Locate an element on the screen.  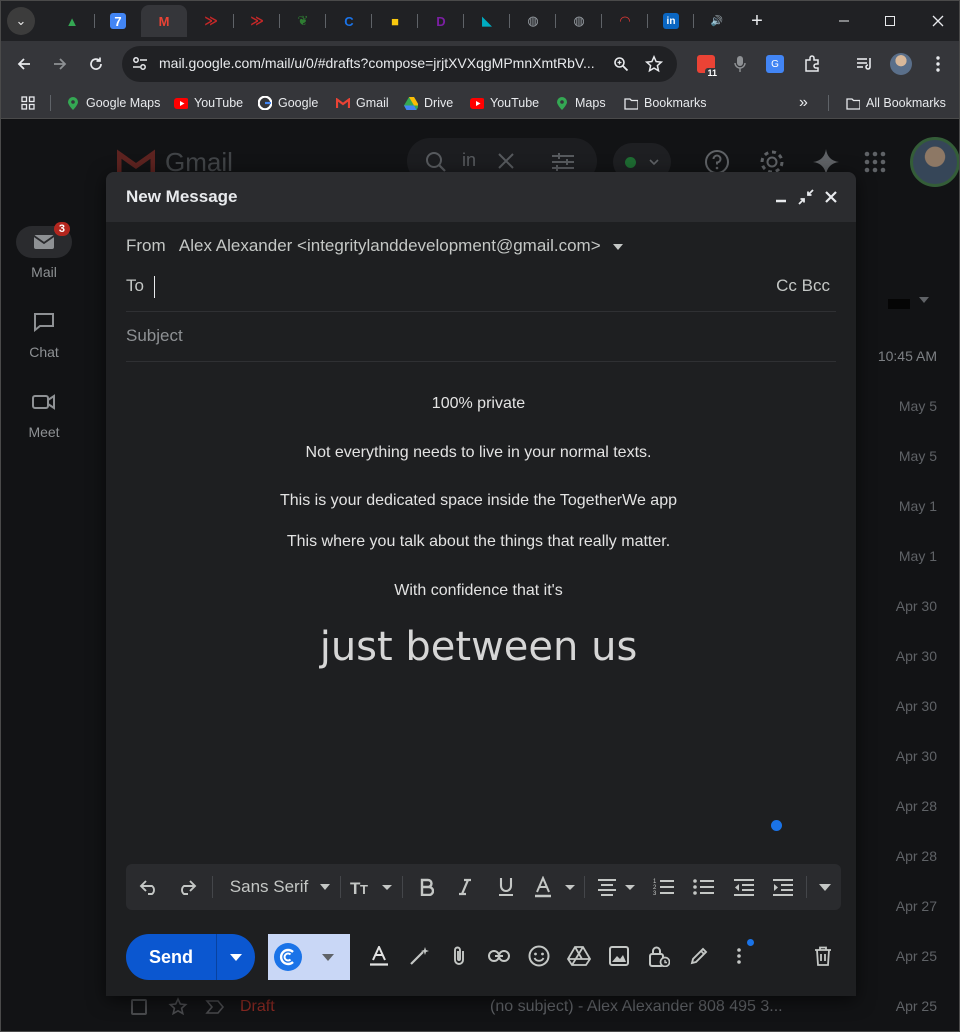
schedule-send-button is located at coordinates (236, 957).